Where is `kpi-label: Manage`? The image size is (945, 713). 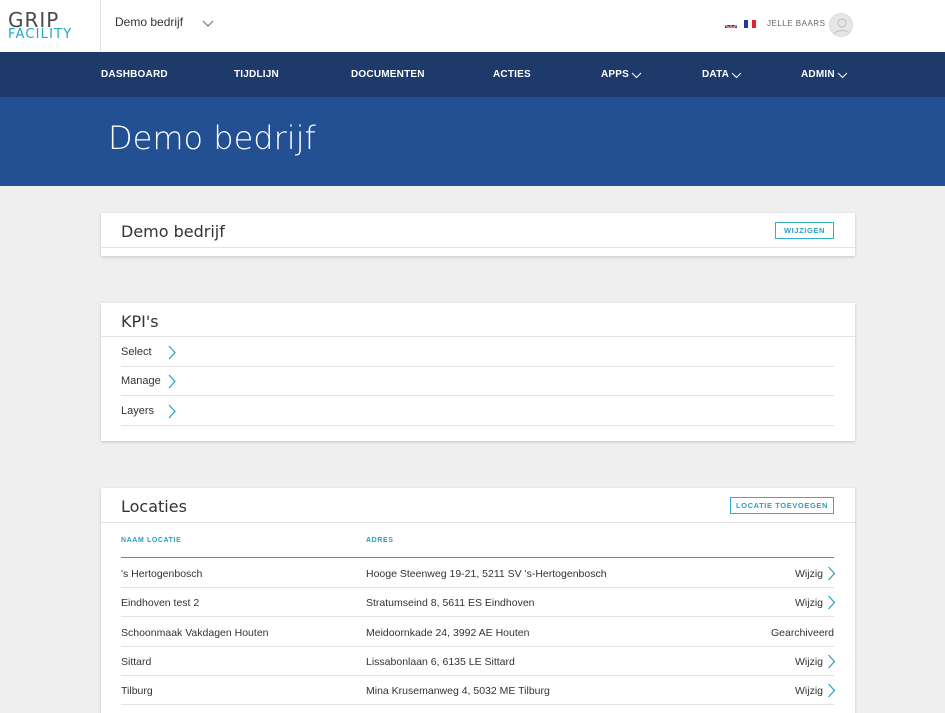 kpi-label: Manage is located at coordinates (141, 381).